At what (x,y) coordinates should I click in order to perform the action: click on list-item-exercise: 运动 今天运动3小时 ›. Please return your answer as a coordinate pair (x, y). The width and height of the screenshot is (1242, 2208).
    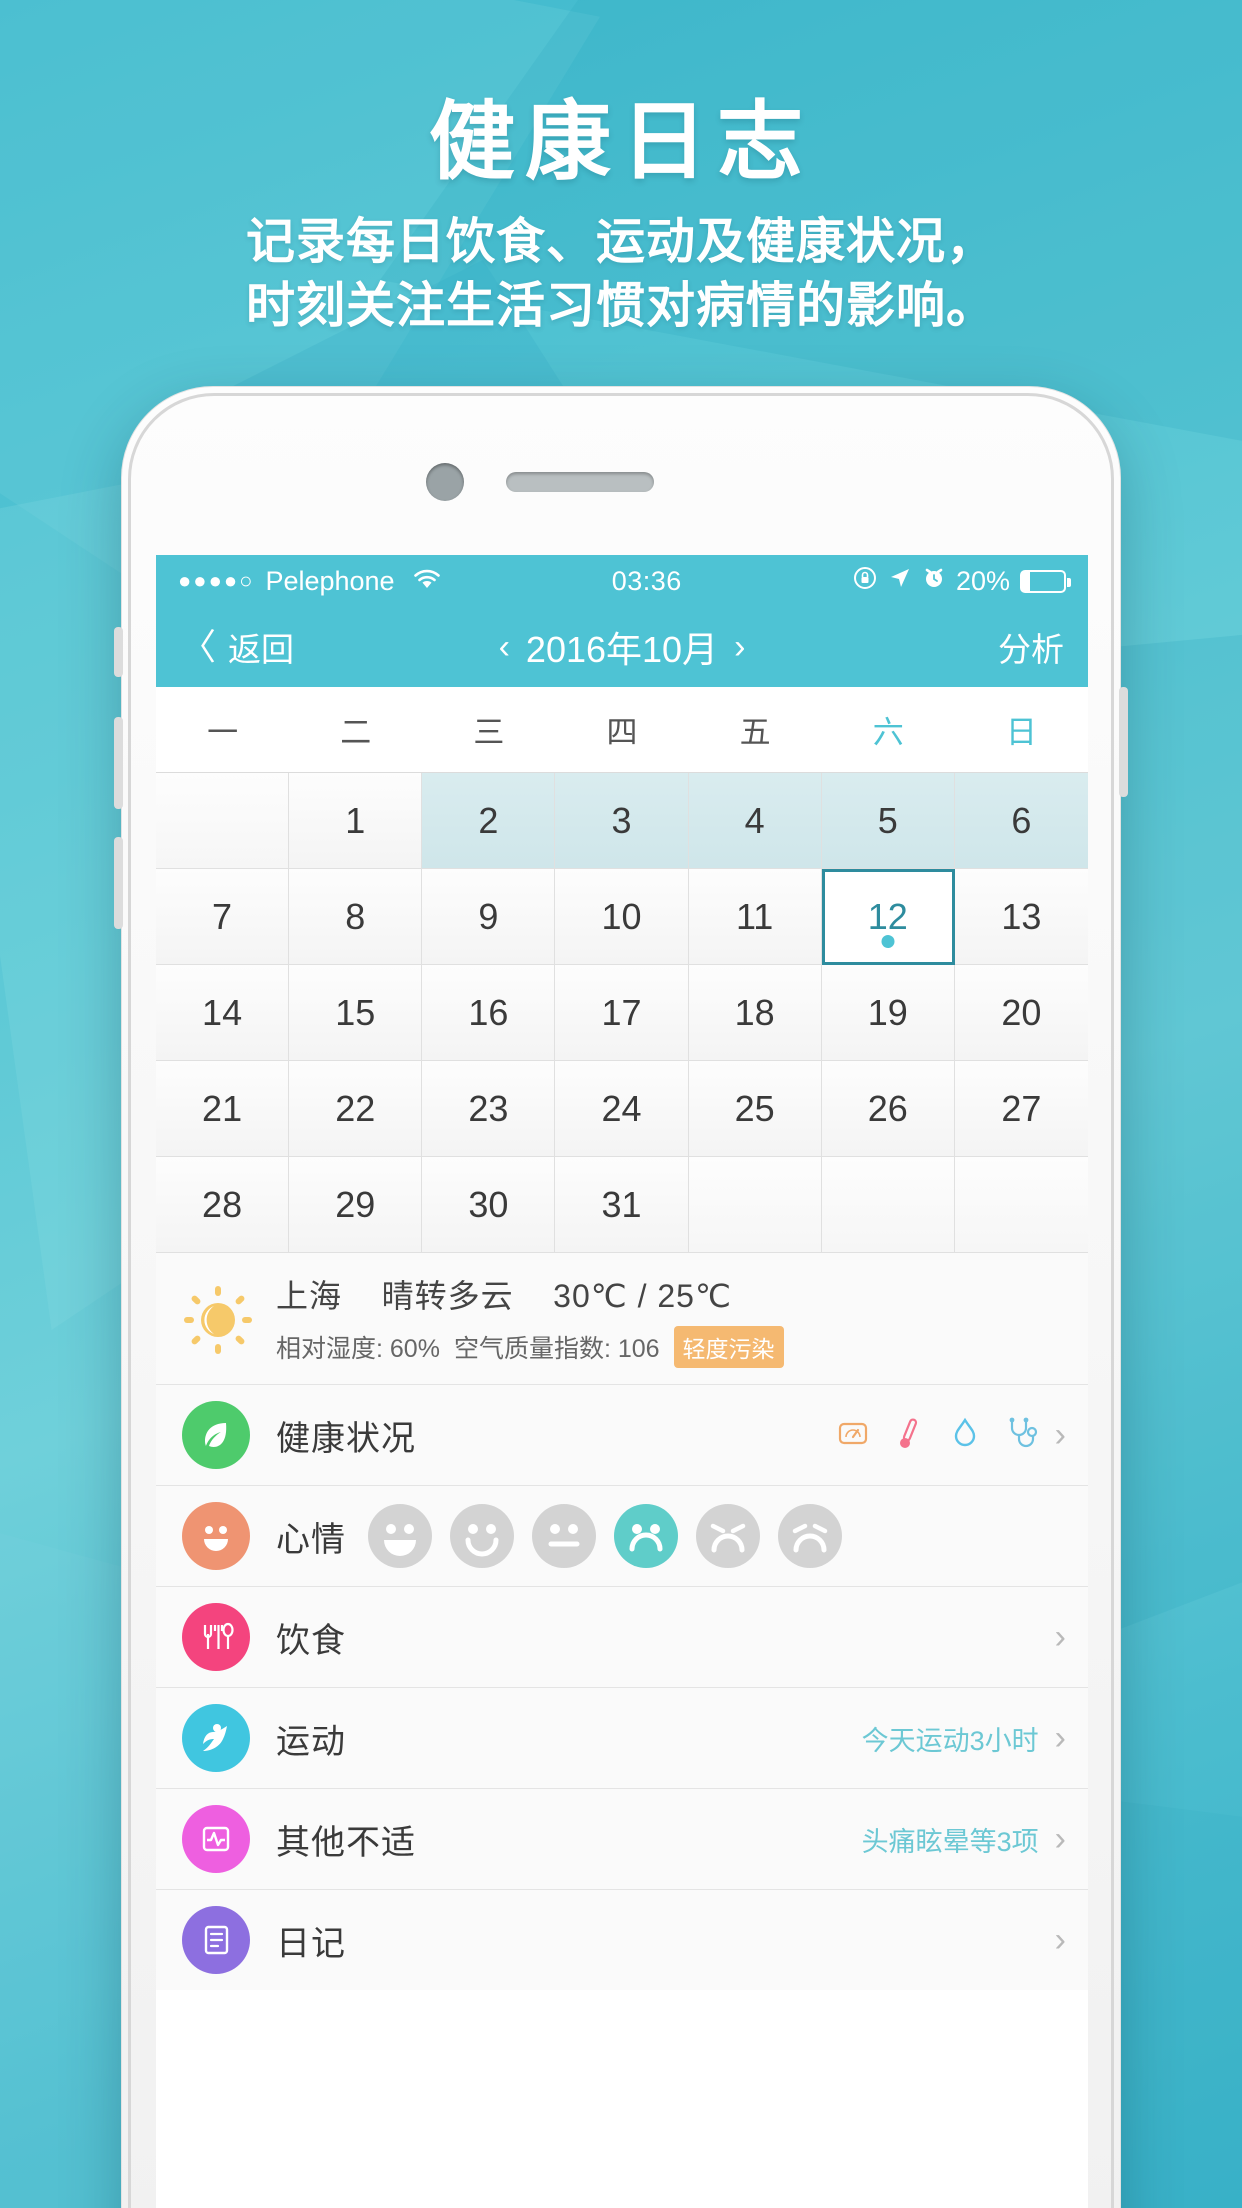
    Looking at the image, I should click on (622, 1738).